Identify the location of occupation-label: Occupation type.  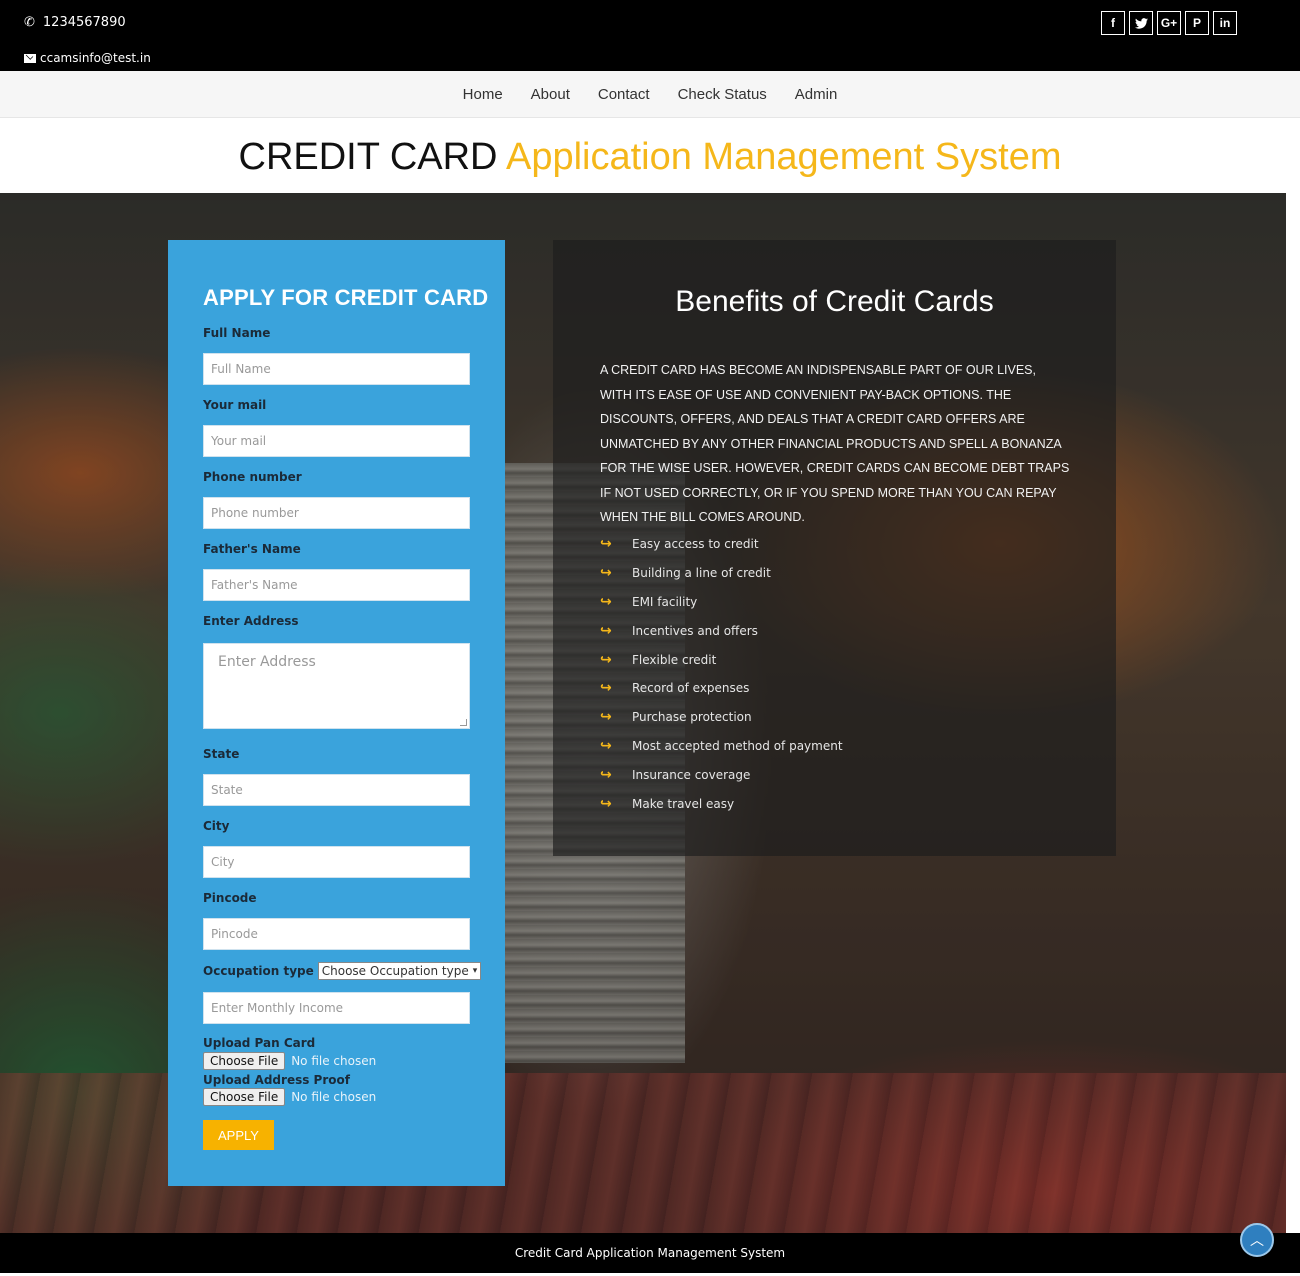
(258, 971).